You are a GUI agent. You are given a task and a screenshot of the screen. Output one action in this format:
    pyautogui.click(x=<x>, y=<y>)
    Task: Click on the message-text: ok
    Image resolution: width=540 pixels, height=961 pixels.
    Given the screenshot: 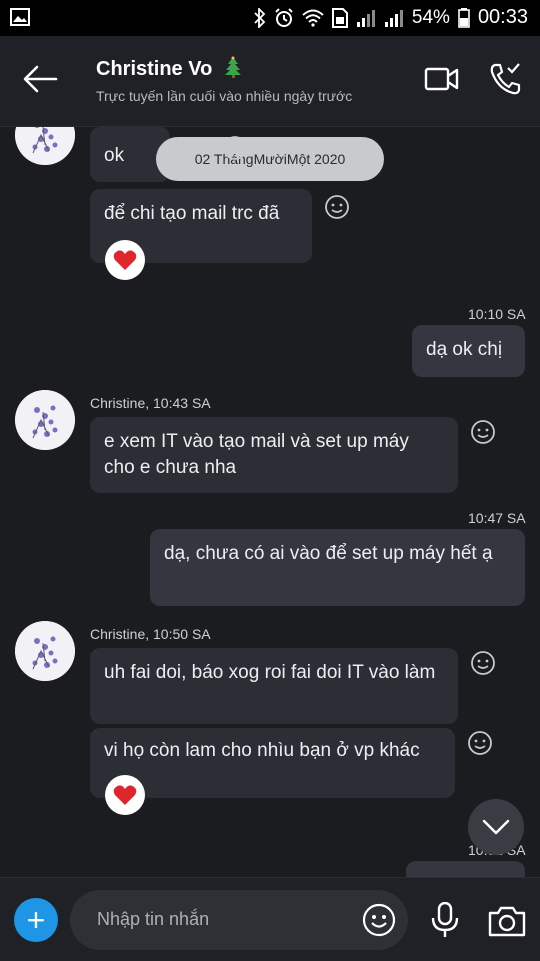 What is the action you would take?
    pyautogui.click(x=114, y=155)
    